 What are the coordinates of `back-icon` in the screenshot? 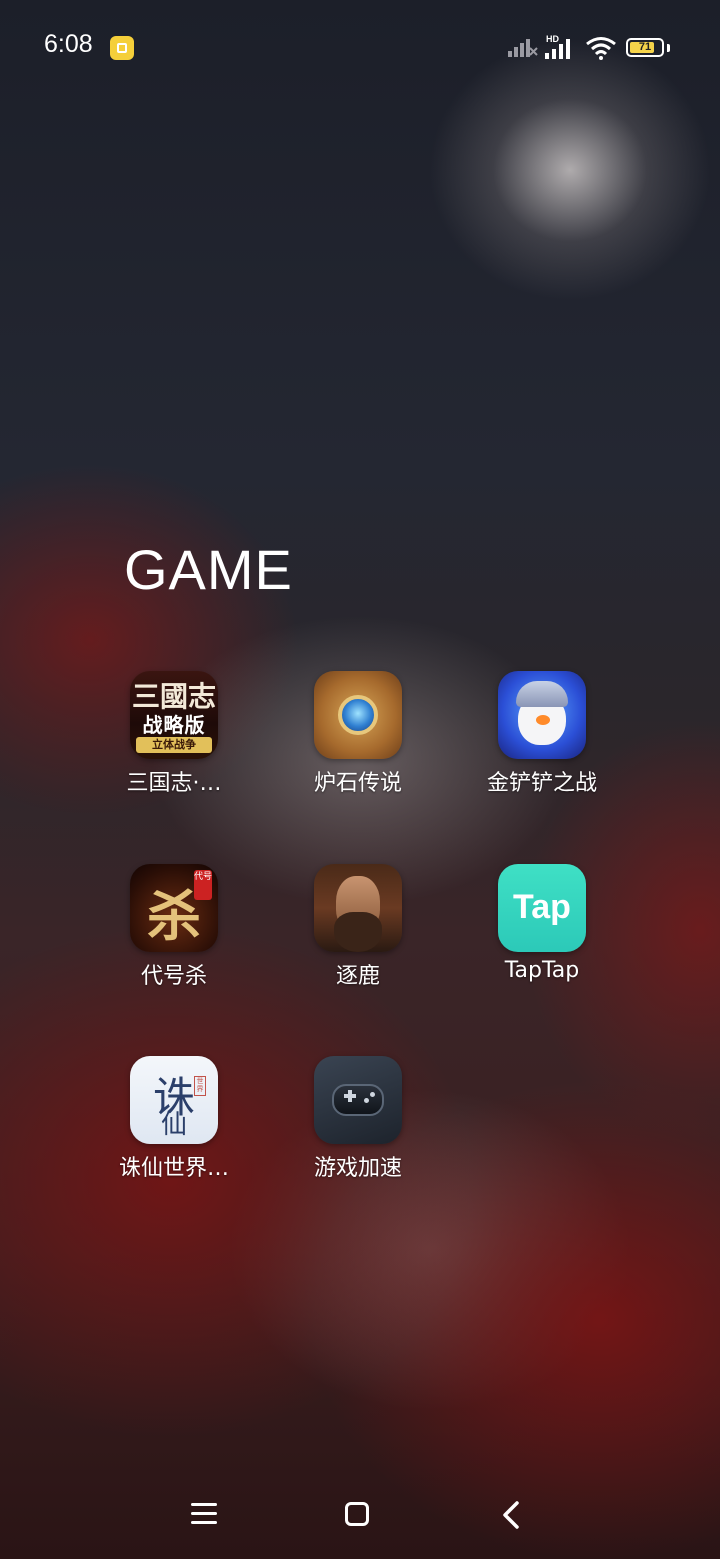 It's located at (511, 1515).